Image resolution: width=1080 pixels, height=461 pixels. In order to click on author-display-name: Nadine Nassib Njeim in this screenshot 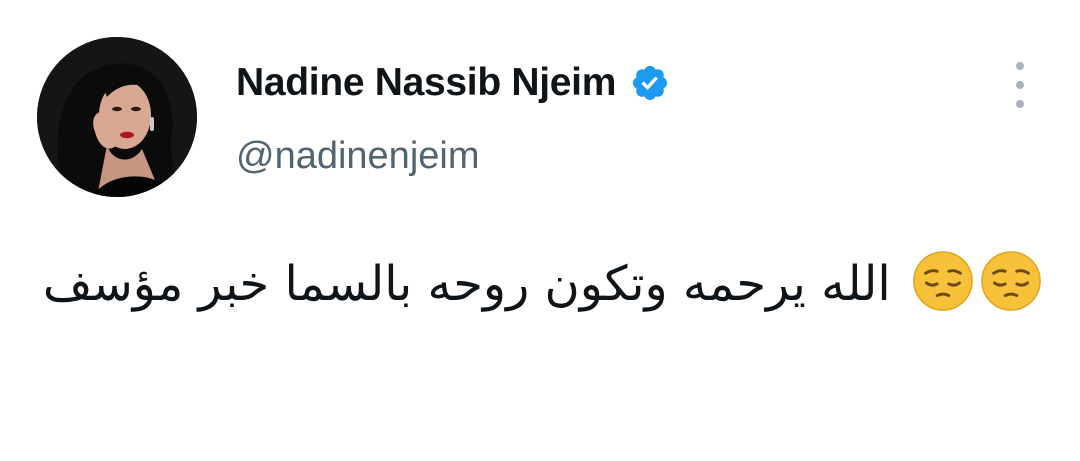, I will do `click(426, 83)`.